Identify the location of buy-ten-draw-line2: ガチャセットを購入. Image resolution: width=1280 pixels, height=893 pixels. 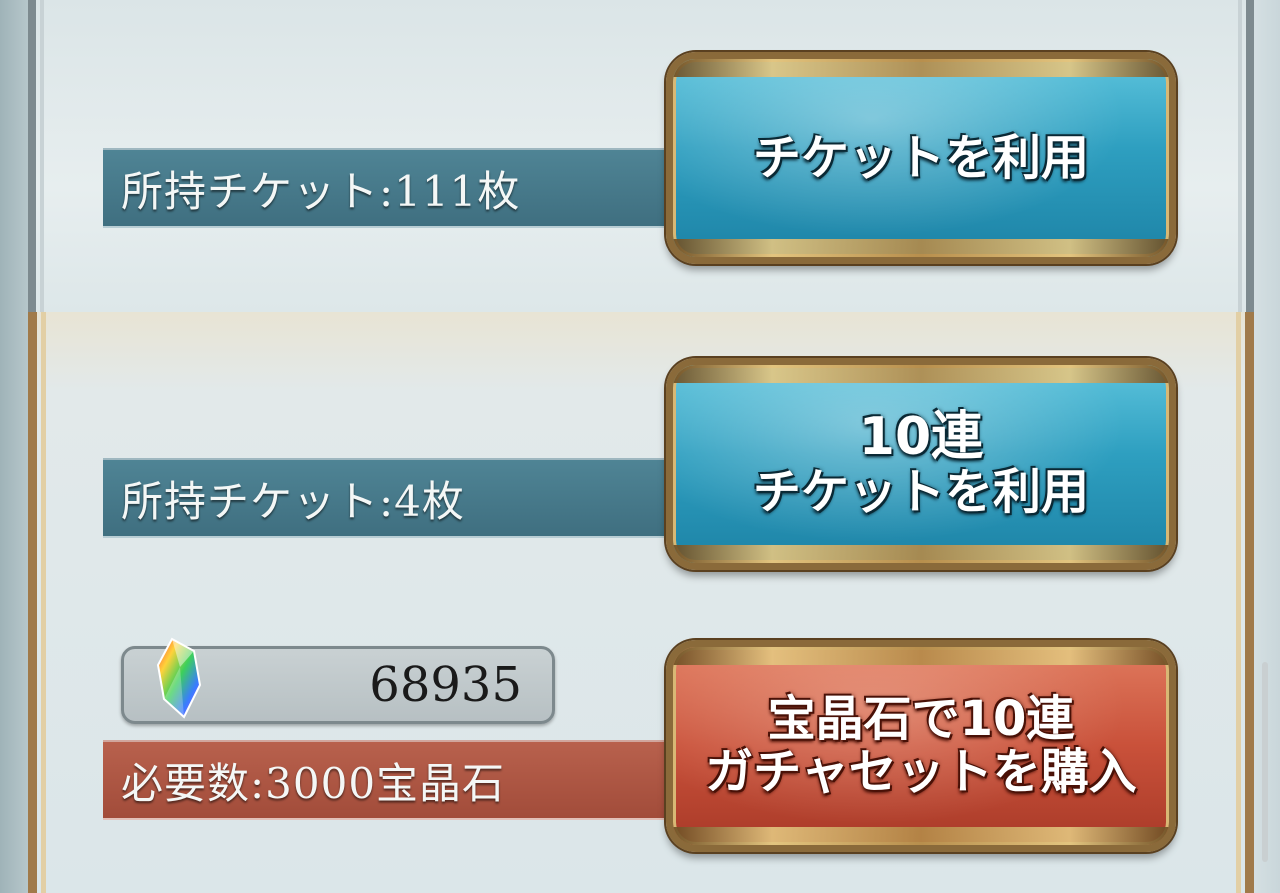
(921, 772).